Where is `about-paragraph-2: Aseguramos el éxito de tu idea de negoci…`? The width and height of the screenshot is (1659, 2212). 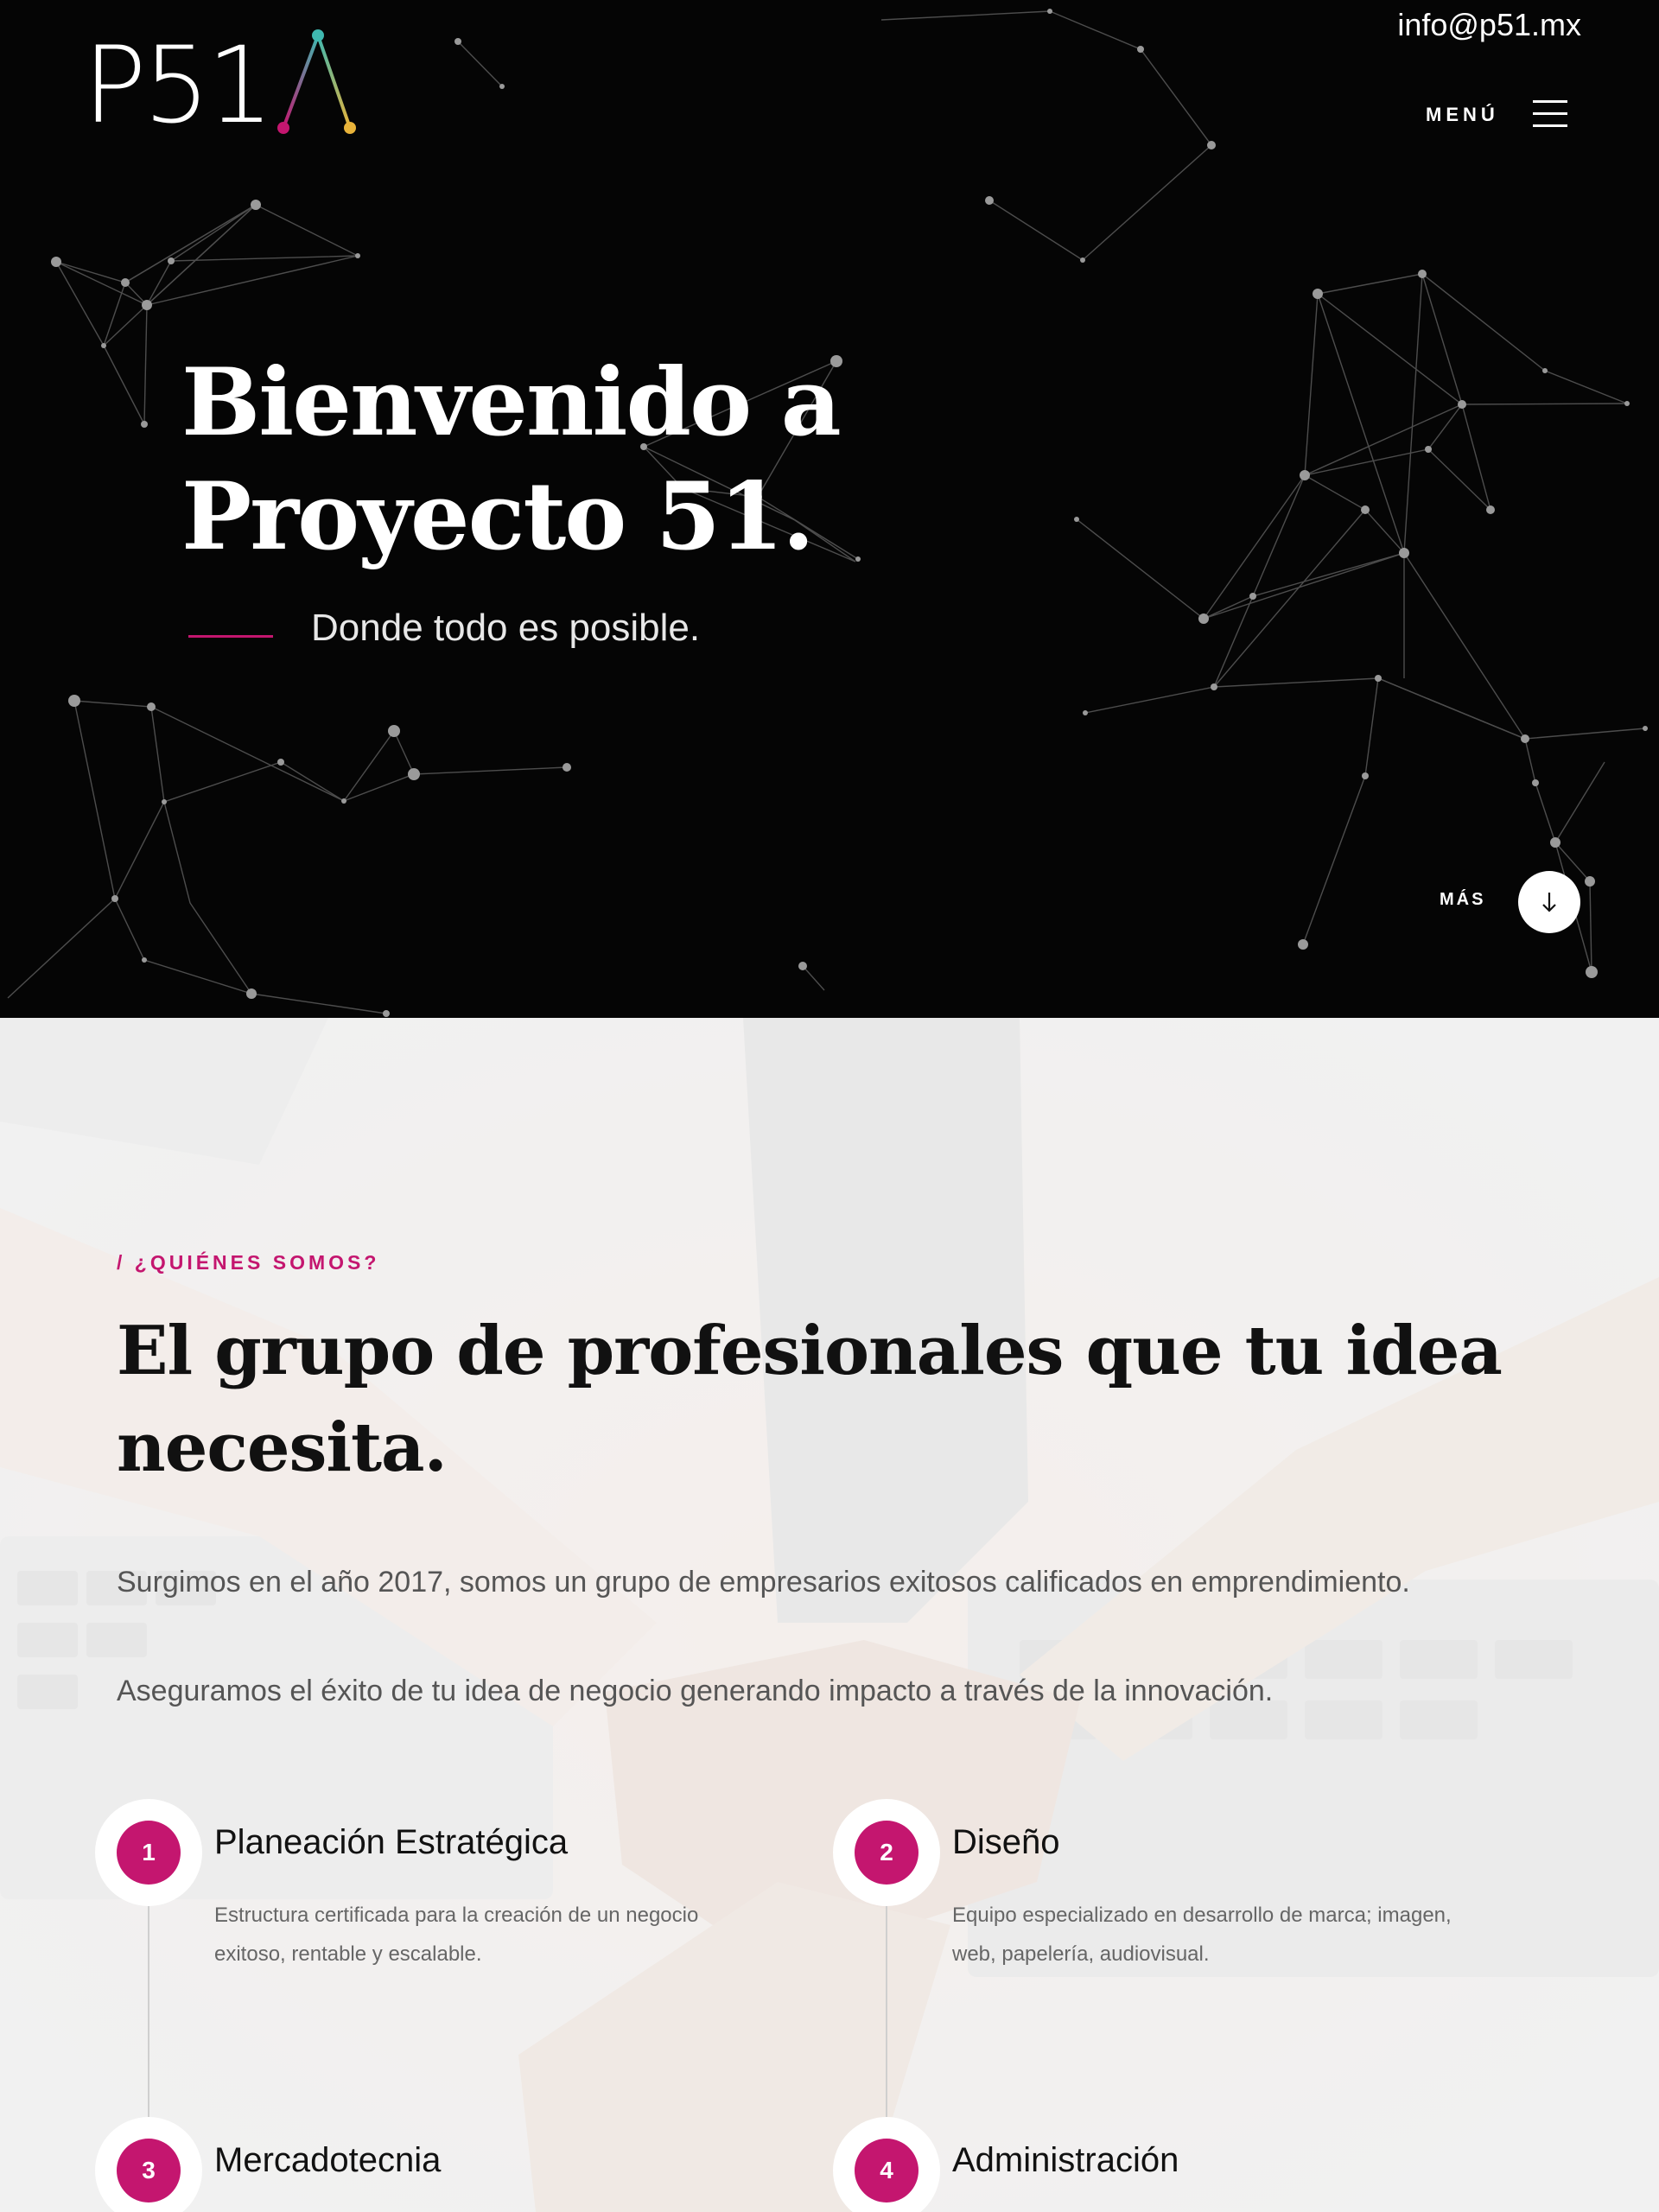 about-paragraph-2: Aseguramos el éxito de tu idea de negoci… is located at coordinates (695, 1691).